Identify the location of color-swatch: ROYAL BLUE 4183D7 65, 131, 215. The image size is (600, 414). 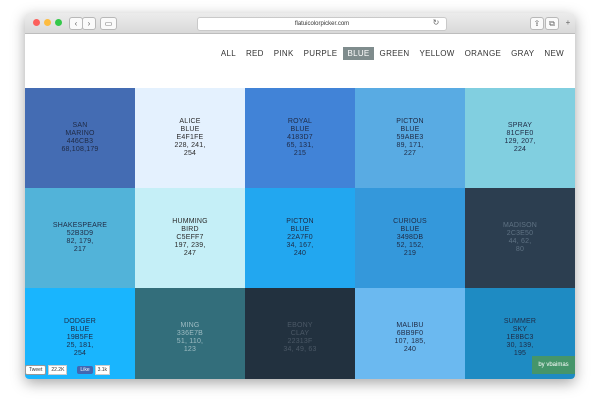
(300, 138).